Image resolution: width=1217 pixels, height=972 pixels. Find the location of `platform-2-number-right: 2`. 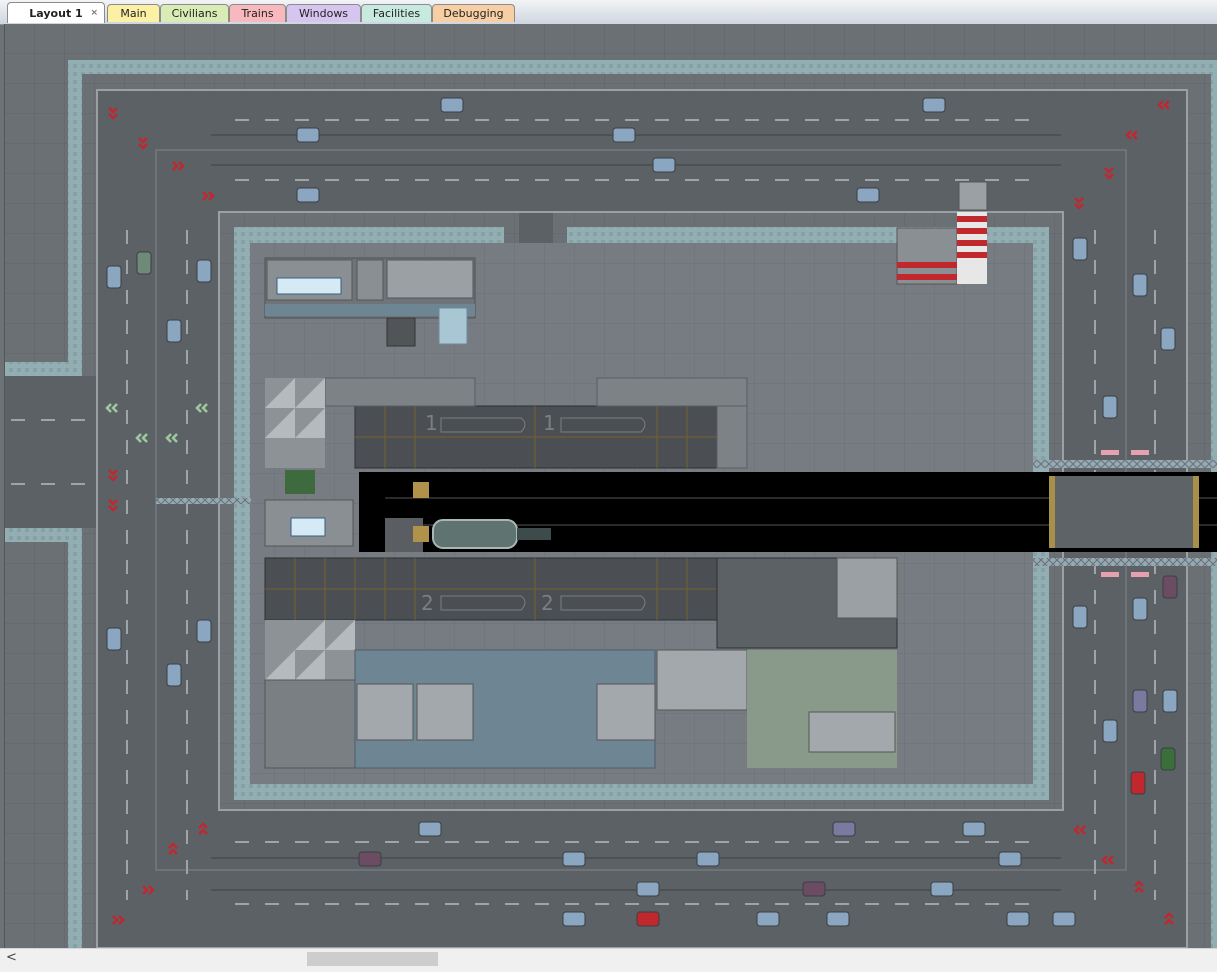

platform-2-number-right: 2 is located at coordinates (547, 603).